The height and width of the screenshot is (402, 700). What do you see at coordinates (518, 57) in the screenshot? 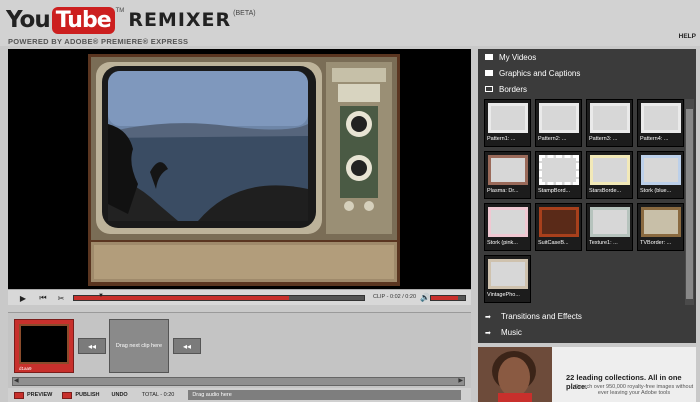
I see `category-label: My Videos` at bounding box center [518, 57].